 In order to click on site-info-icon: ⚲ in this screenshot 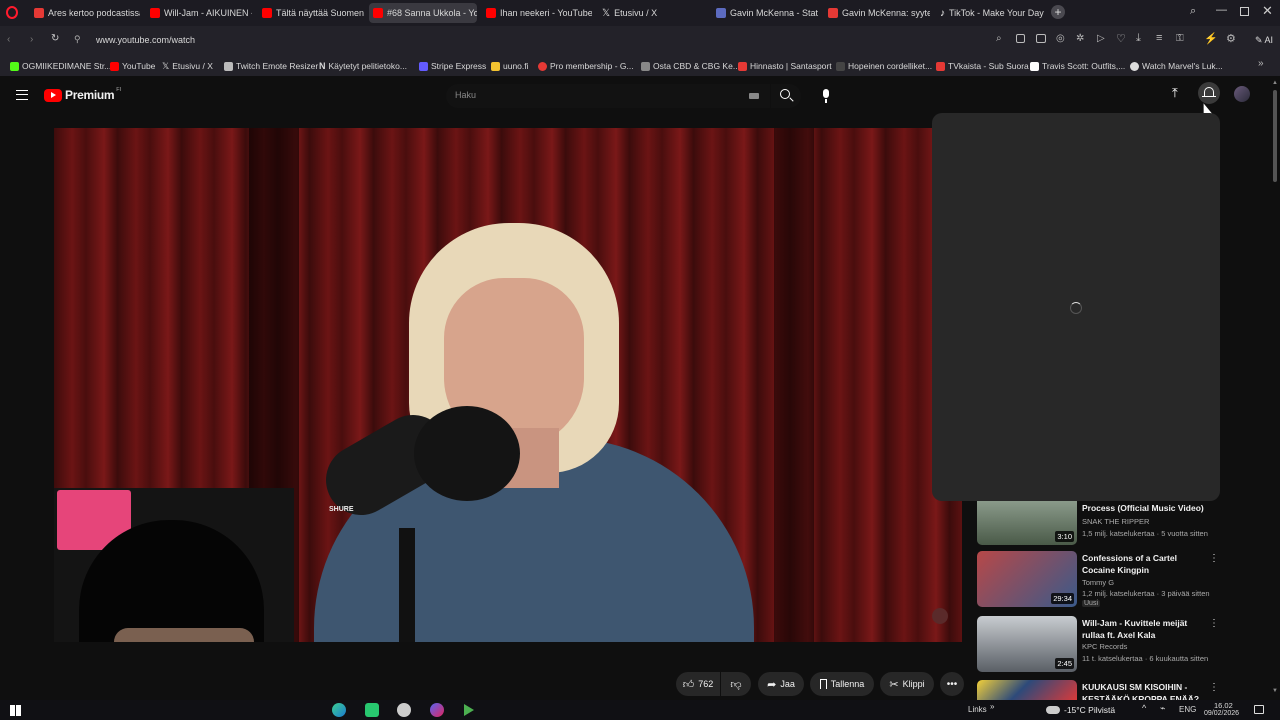, I will do `click(77, 39)`.